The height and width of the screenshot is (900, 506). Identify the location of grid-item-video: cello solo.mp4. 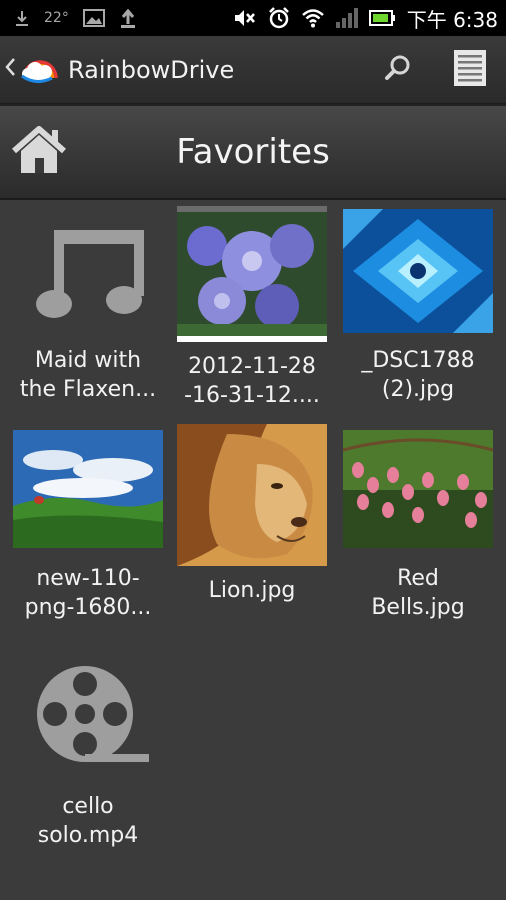
(88, 751).